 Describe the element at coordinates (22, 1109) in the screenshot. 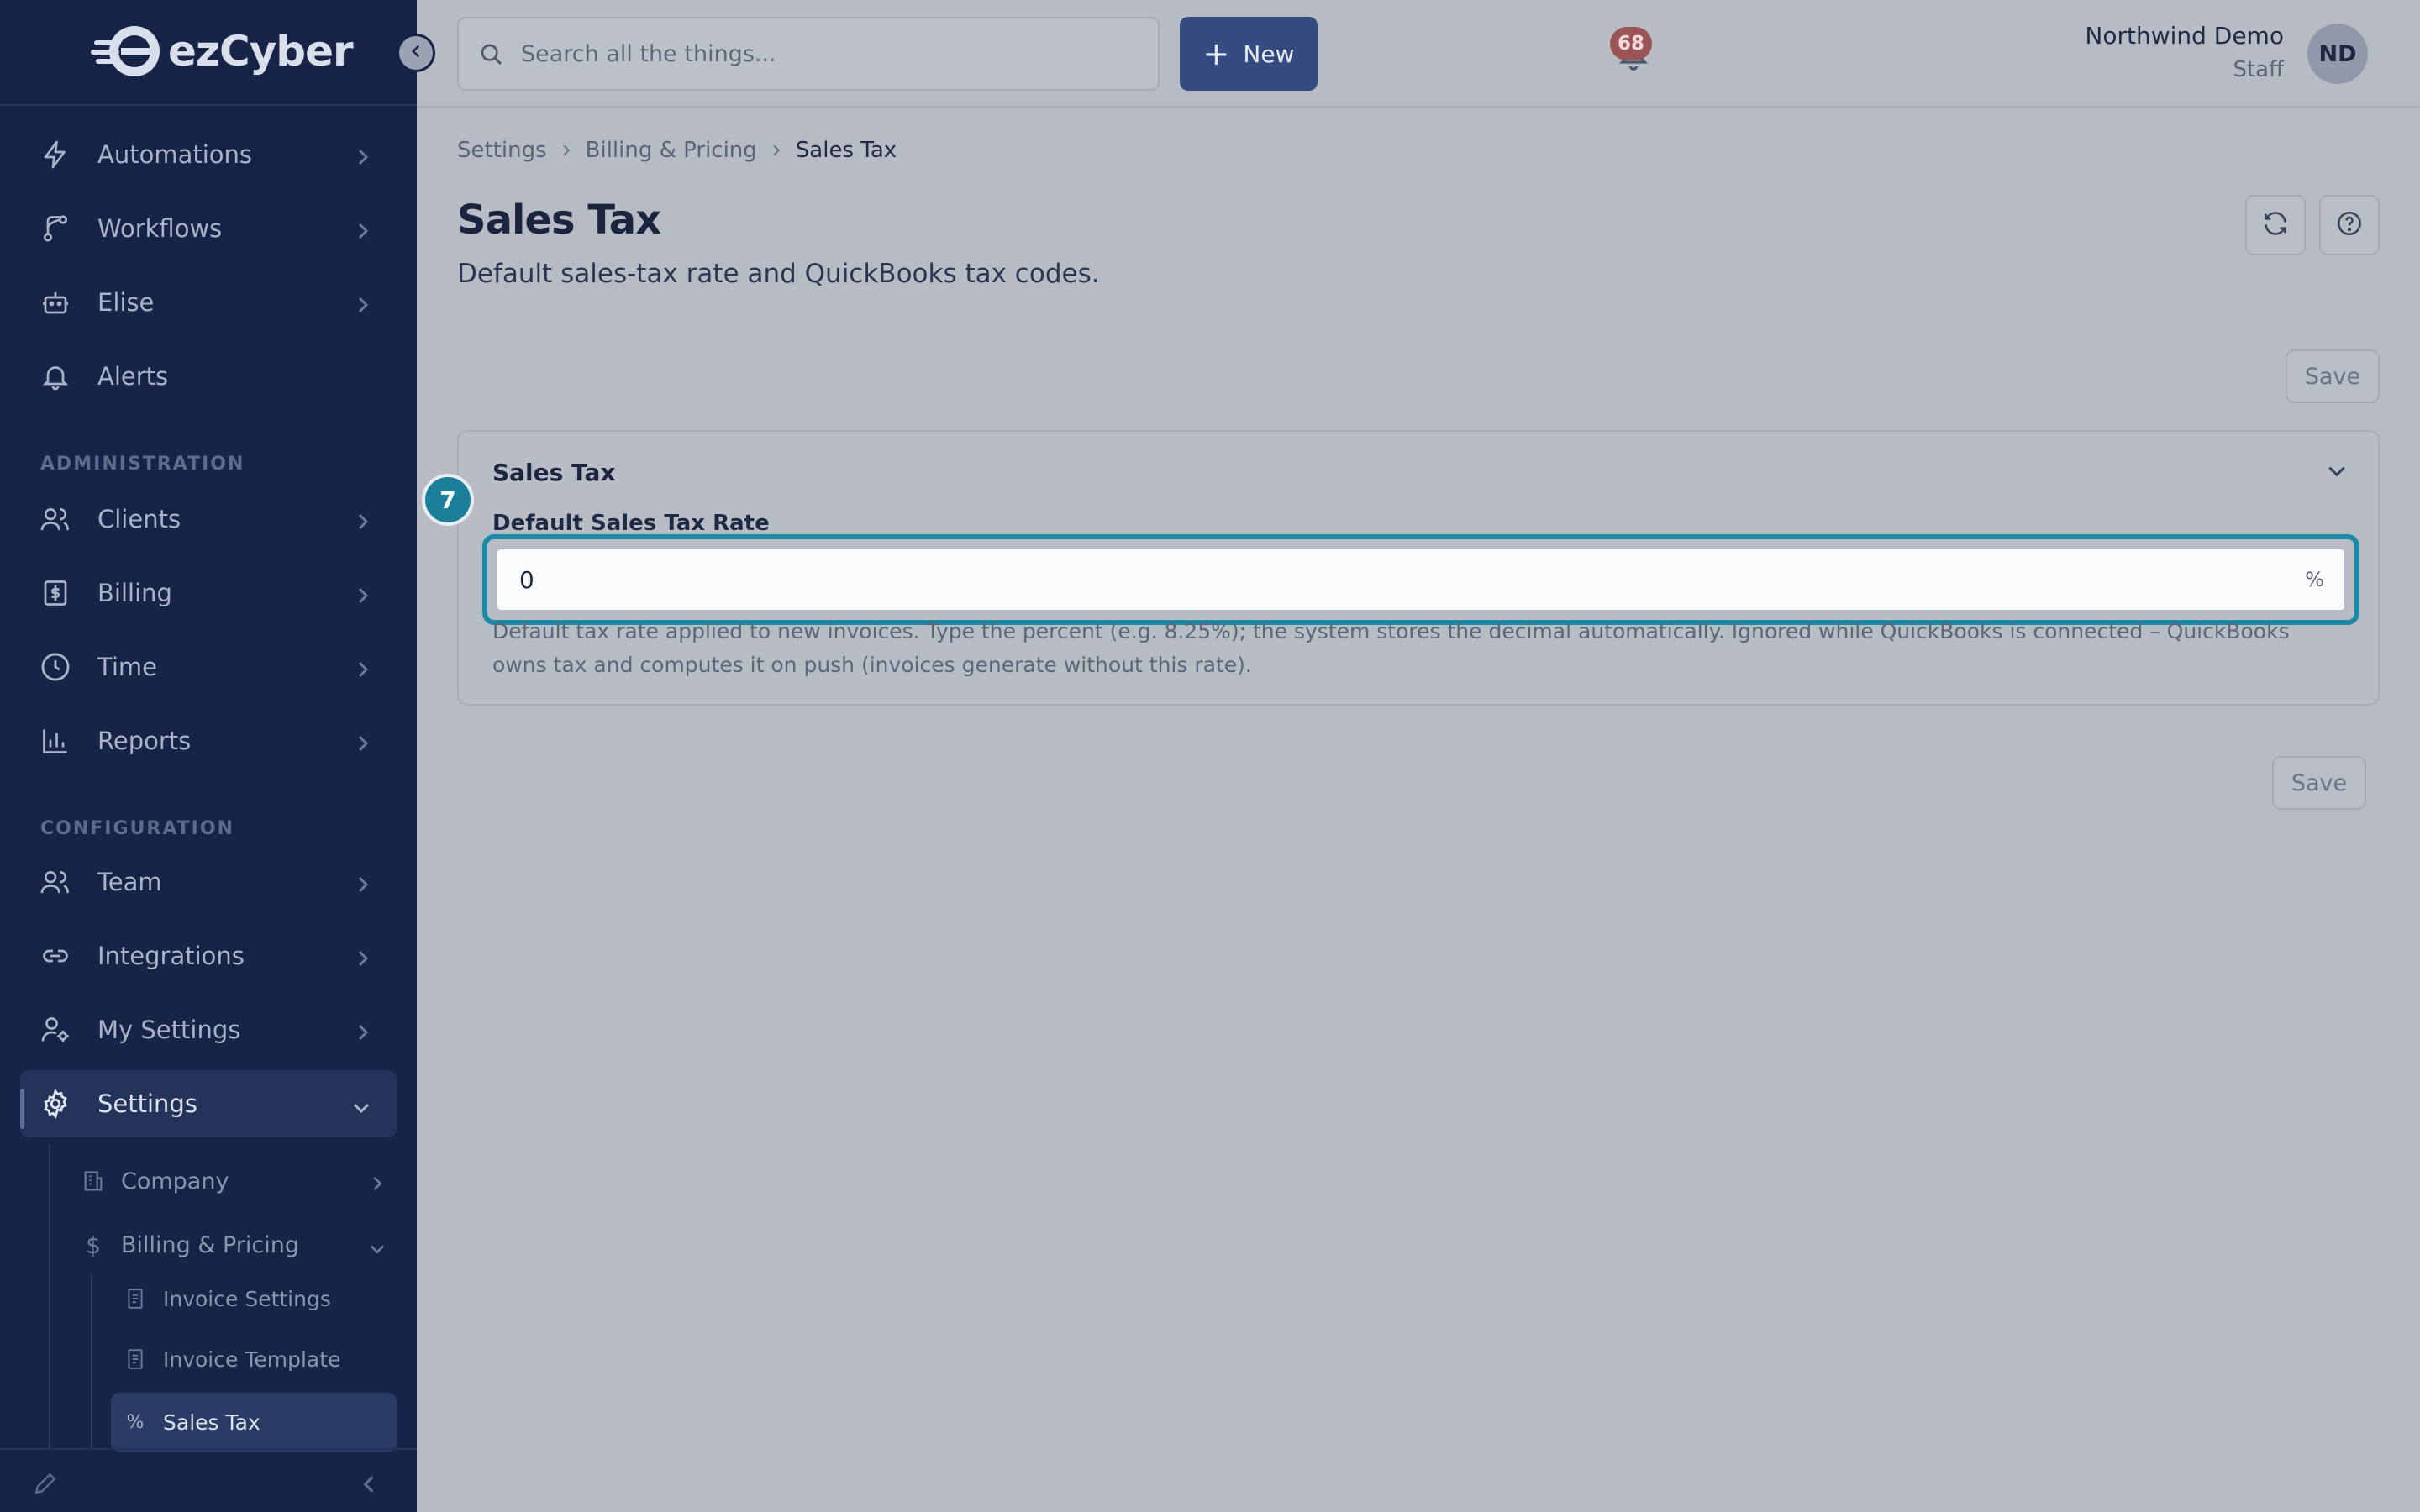

I see `active-indicator` at that location.